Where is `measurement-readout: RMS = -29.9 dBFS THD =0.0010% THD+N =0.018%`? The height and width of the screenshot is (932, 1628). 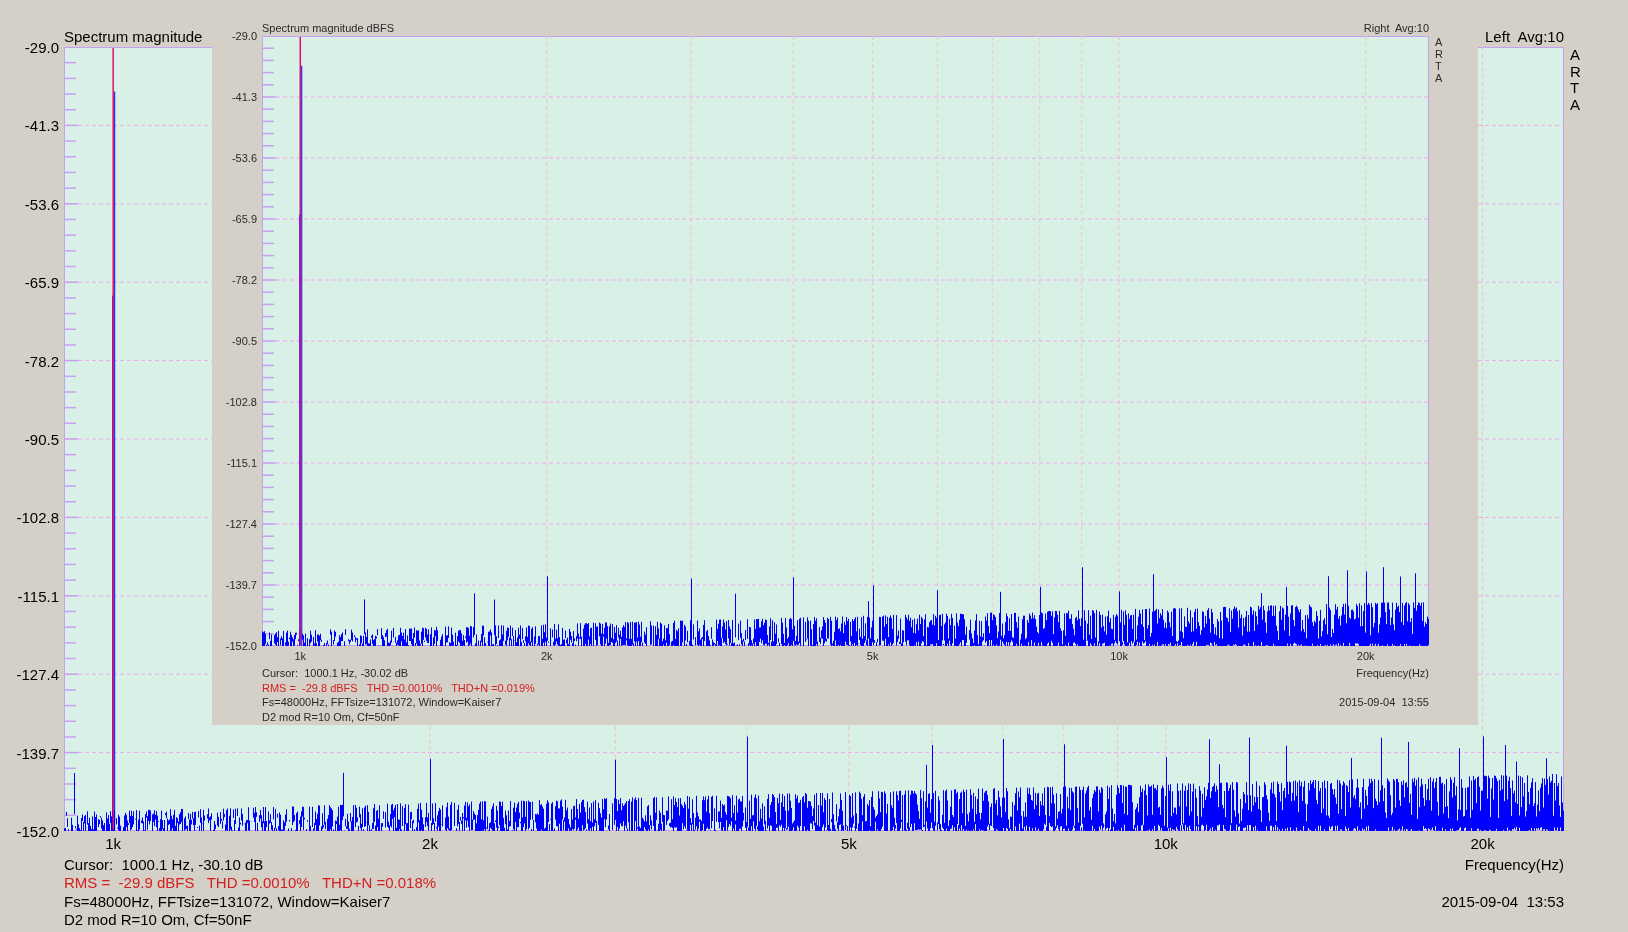 measurement-readout: RMS = -29.9 dBFS THD =0.0010% THD+N =0.018% is located at coordinates (250, 883).